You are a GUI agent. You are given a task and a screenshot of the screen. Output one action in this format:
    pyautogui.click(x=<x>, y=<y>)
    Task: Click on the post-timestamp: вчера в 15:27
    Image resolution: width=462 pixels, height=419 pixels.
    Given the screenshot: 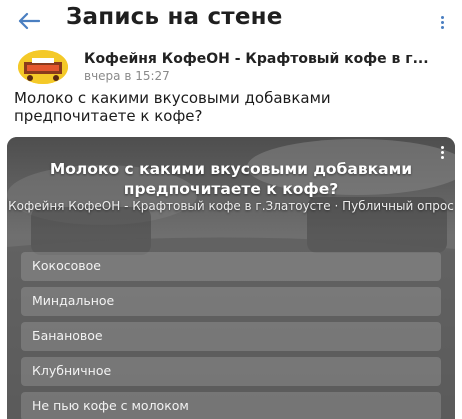 What is the action you would take?
    pyautogui.click(x=127, y=76)
    